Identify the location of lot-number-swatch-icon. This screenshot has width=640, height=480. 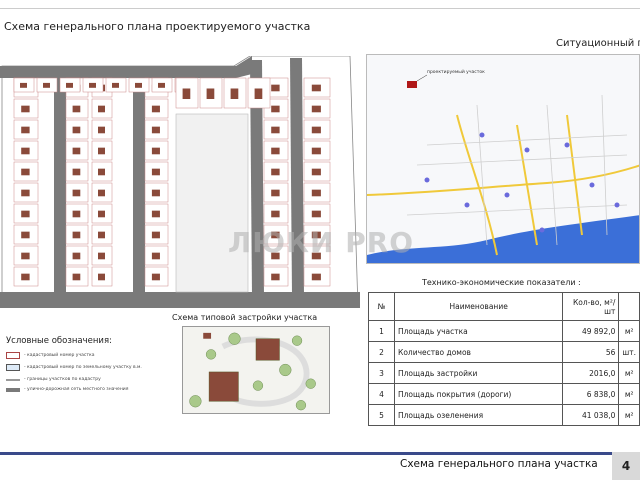
(13, 355).